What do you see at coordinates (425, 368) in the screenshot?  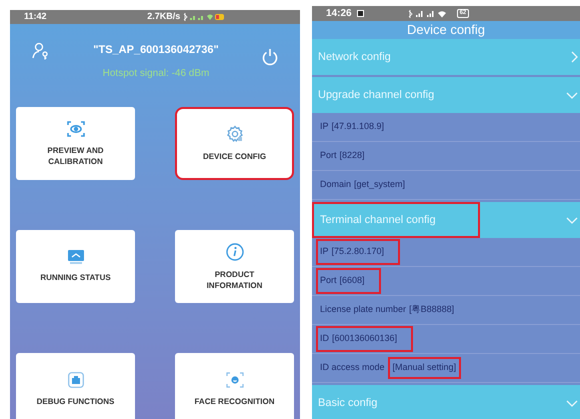 I see `setting-value: [Manual setting]` at bounding box center [425, 368].